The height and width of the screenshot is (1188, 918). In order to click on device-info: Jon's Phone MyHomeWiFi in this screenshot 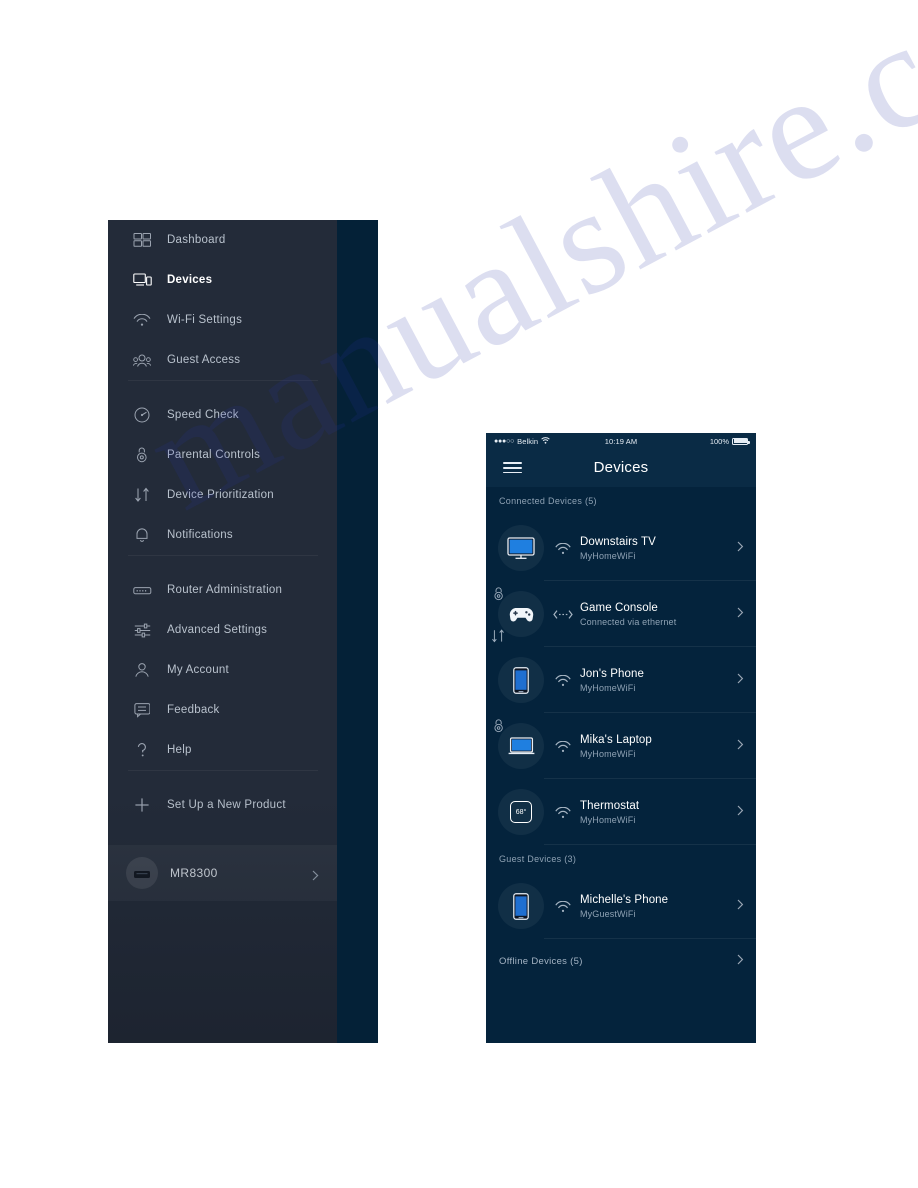, I will do `click(658, 680)`.